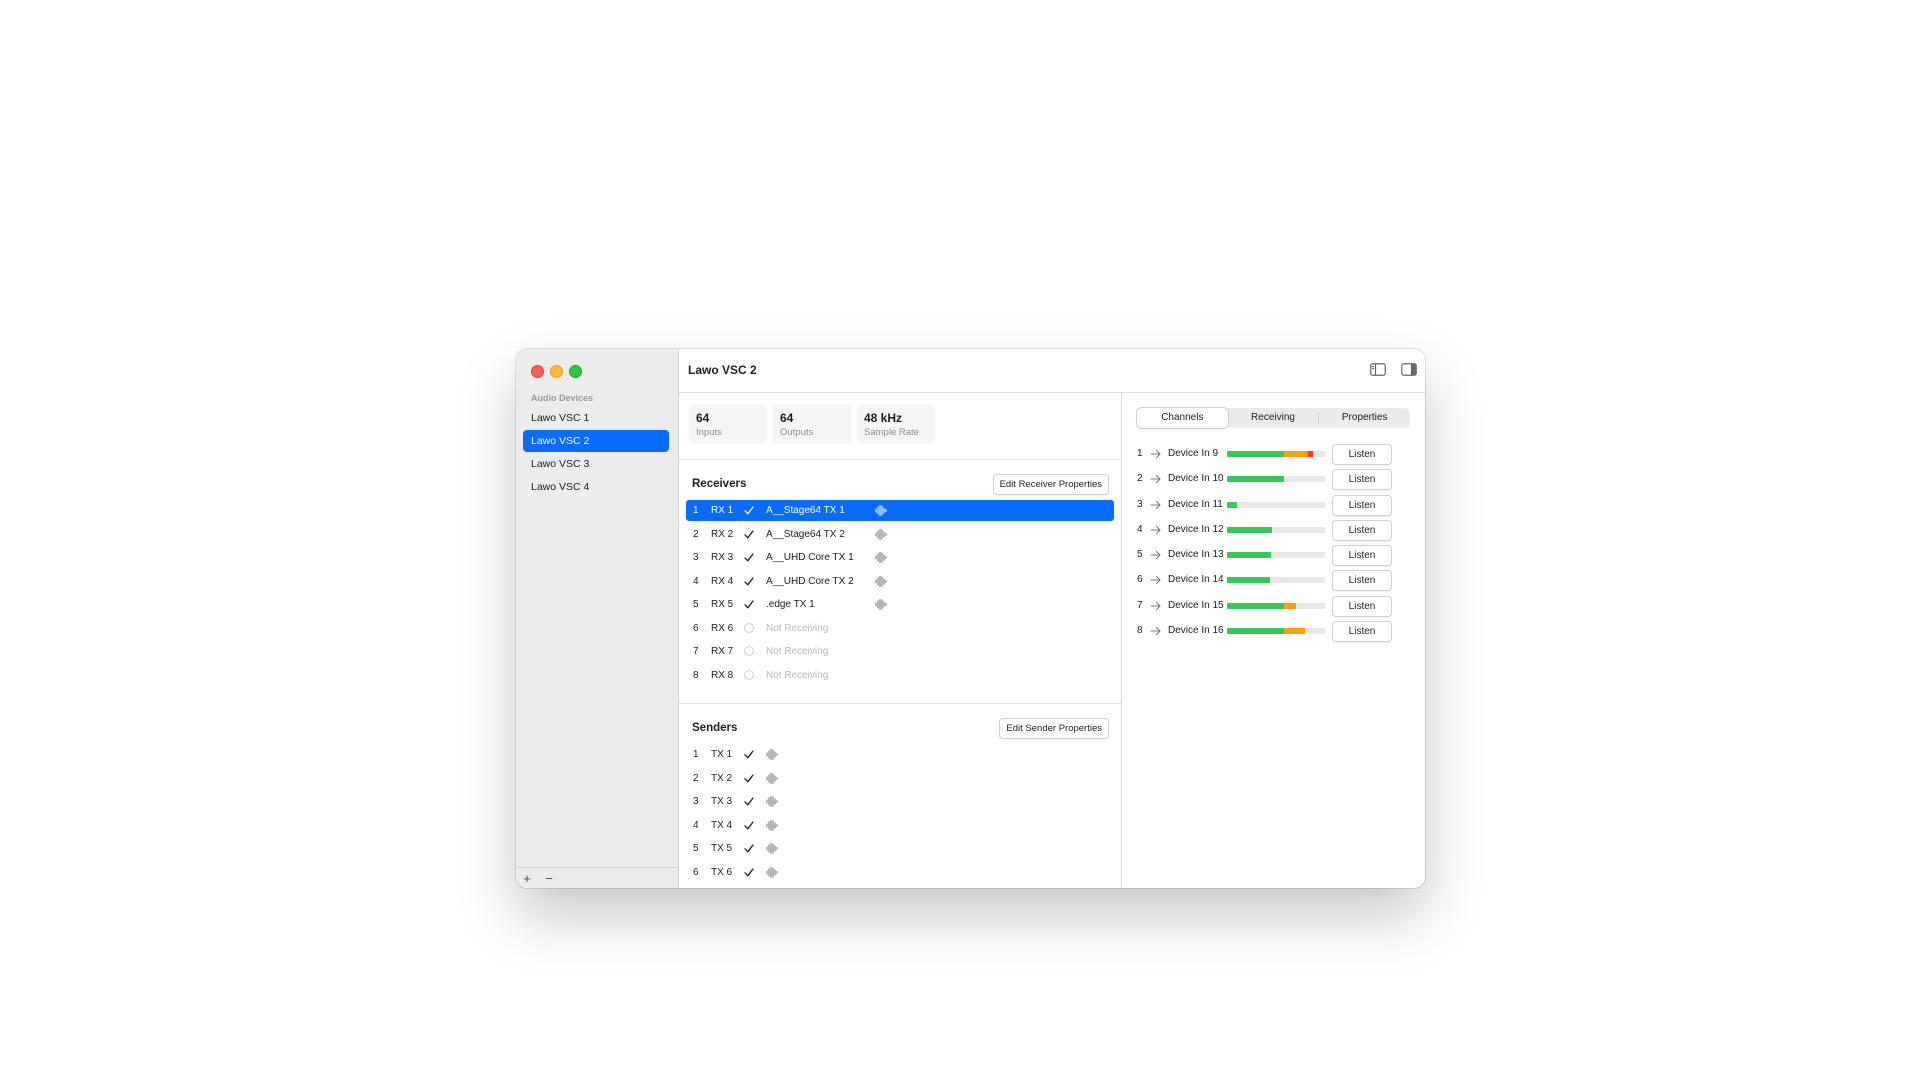 The image size is (1920, 1080). I want to click on row-number: 3, so click(696, 801).